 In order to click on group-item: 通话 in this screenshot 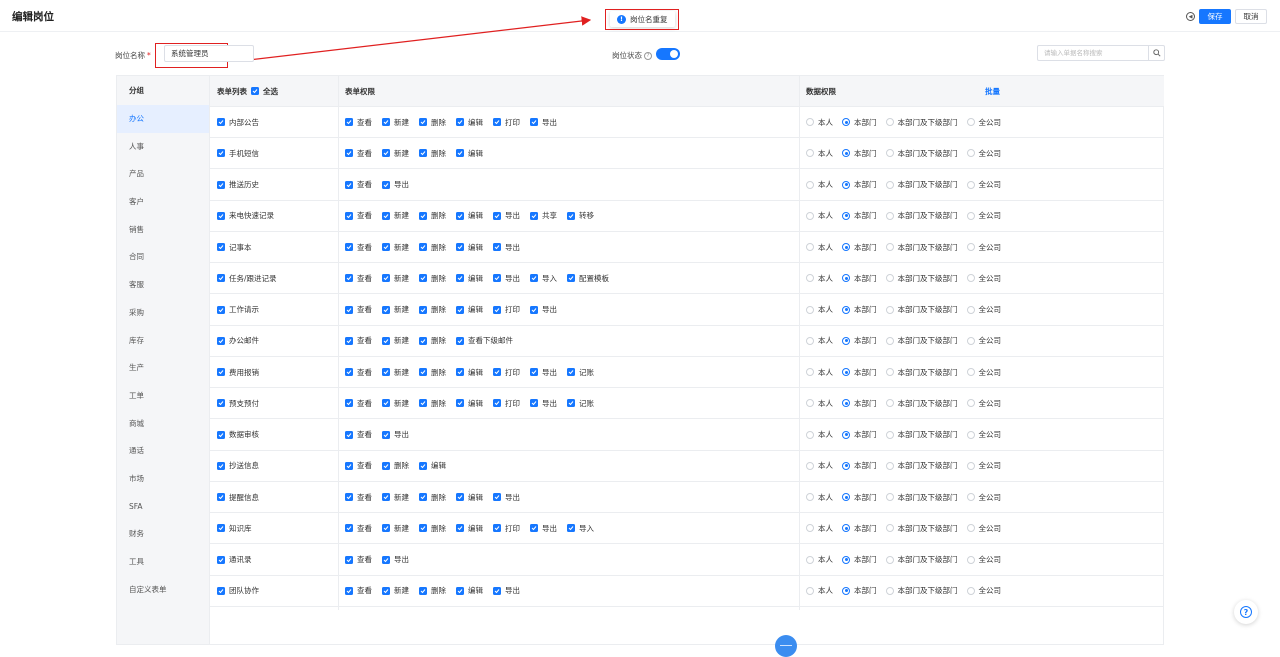, I will do `click(163, 451)`.